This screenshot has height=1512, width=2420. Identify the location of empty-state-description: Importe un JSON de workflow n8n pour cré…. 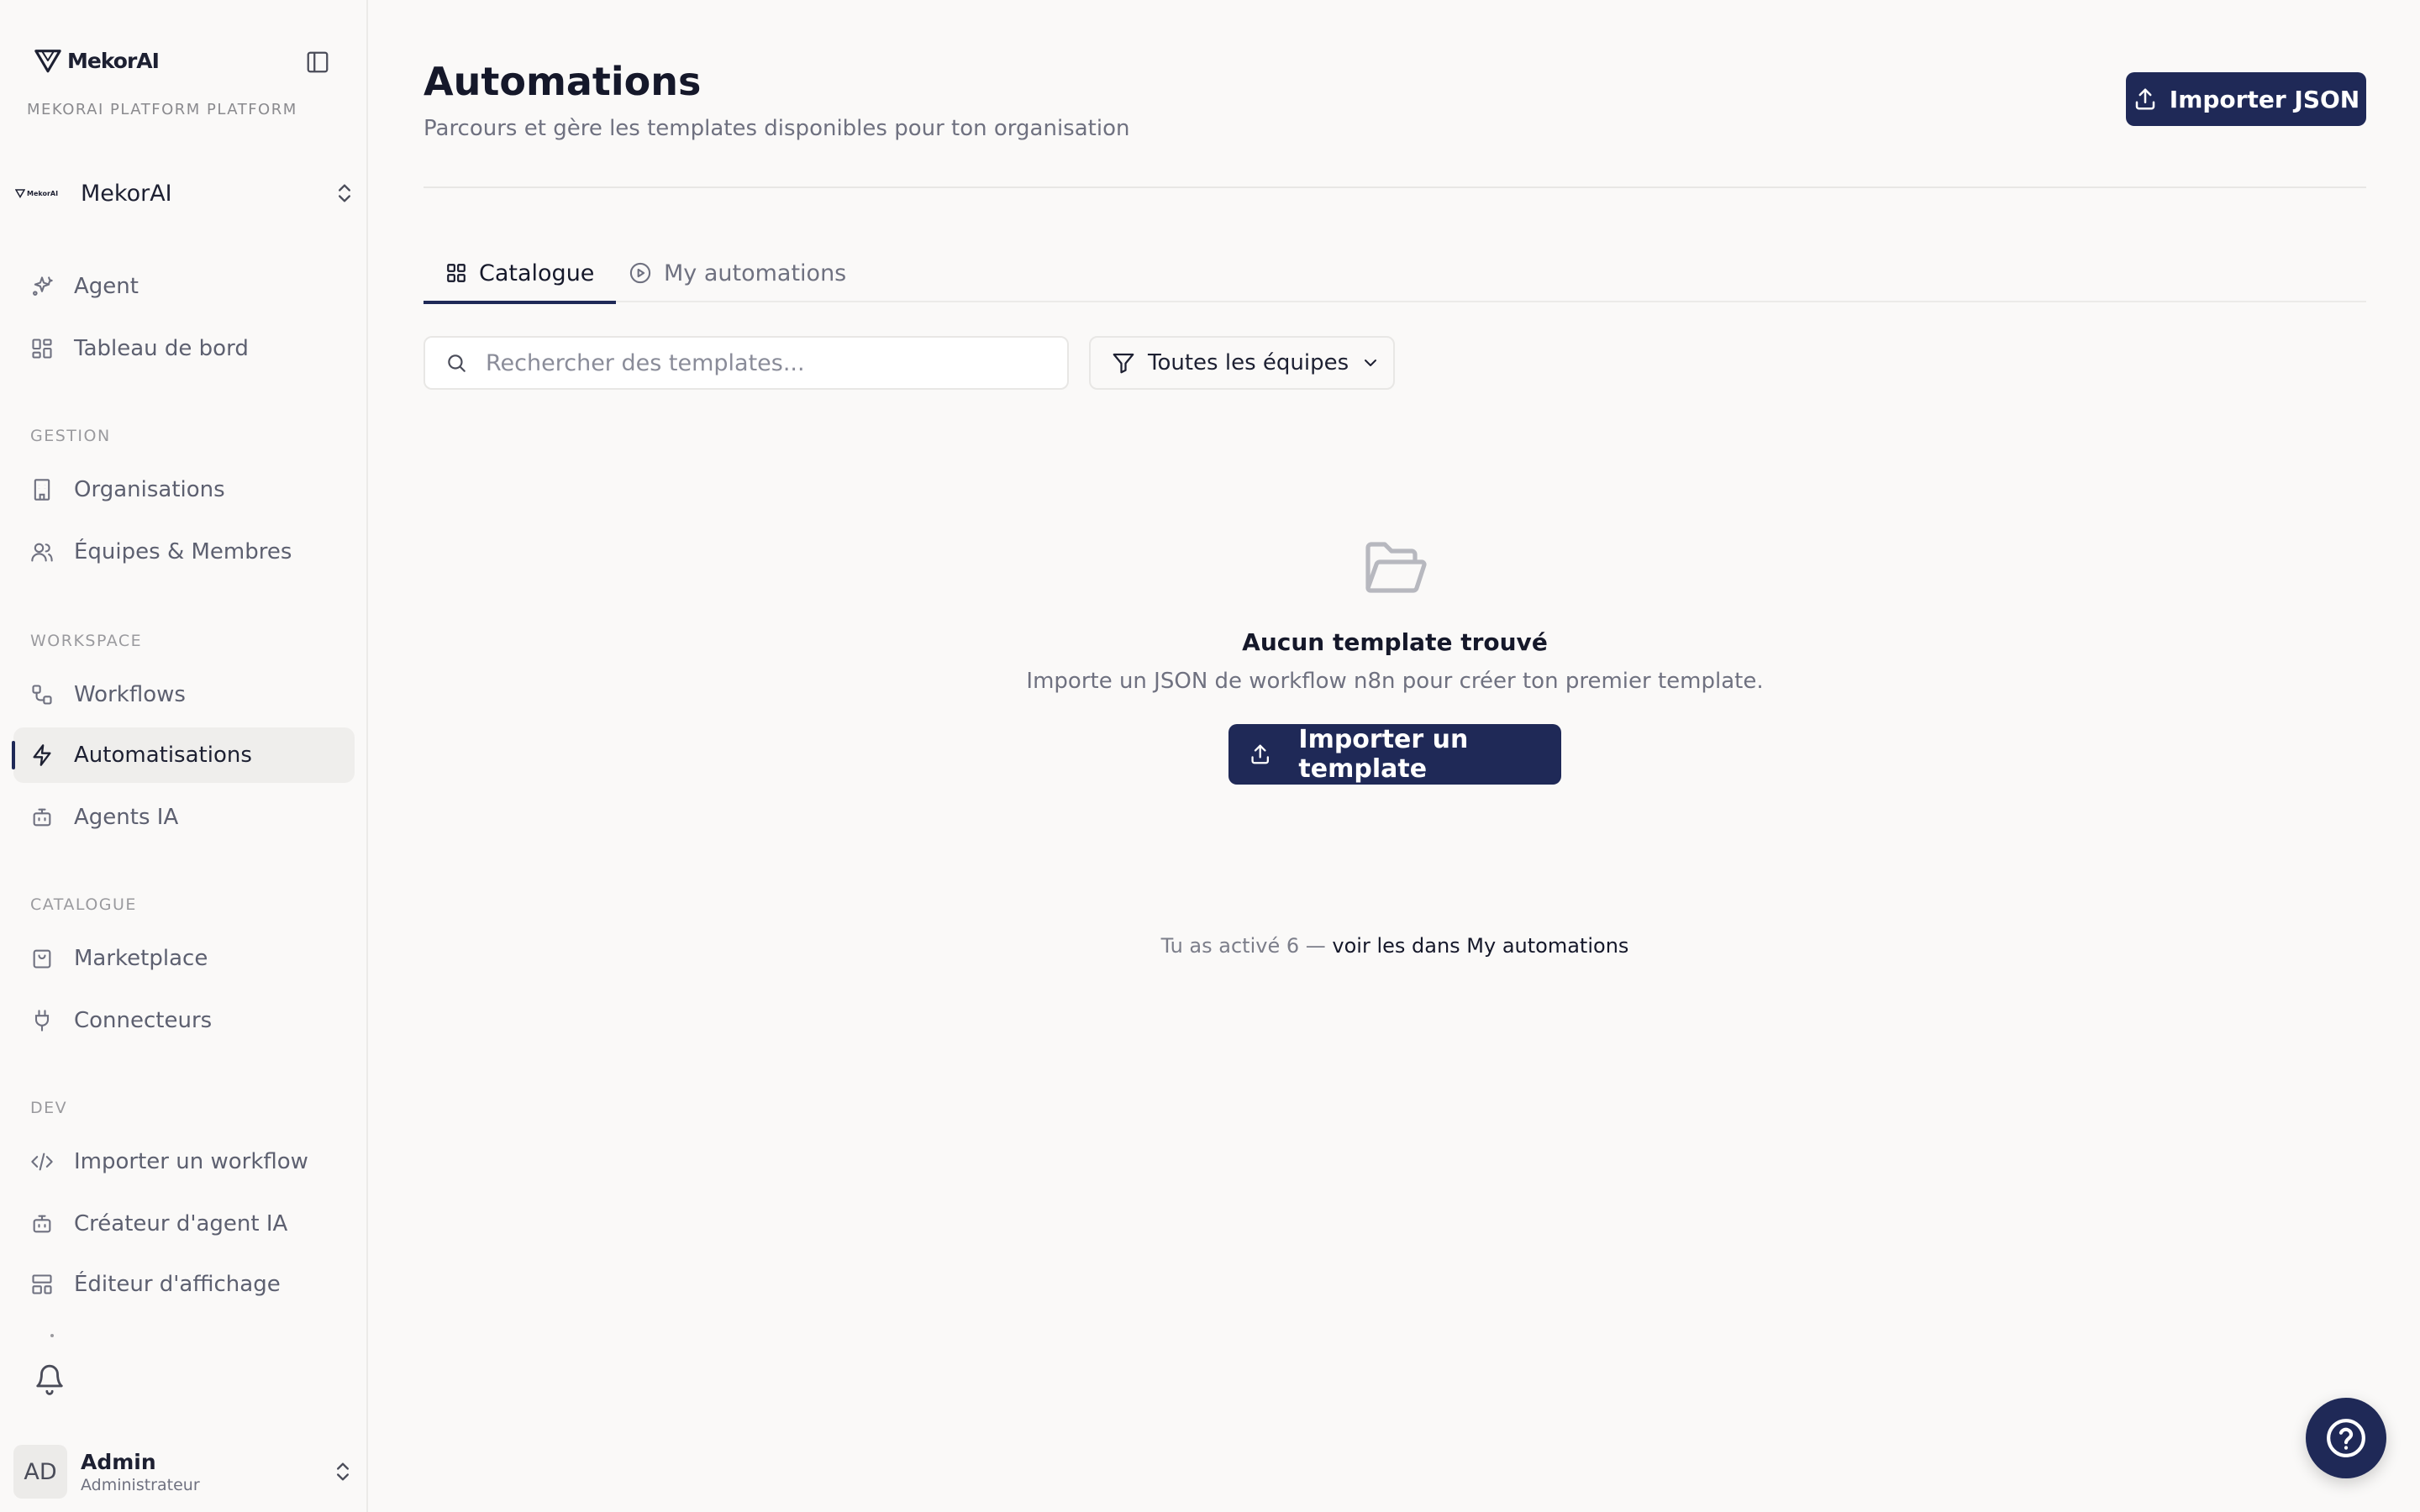
(1395, 681).